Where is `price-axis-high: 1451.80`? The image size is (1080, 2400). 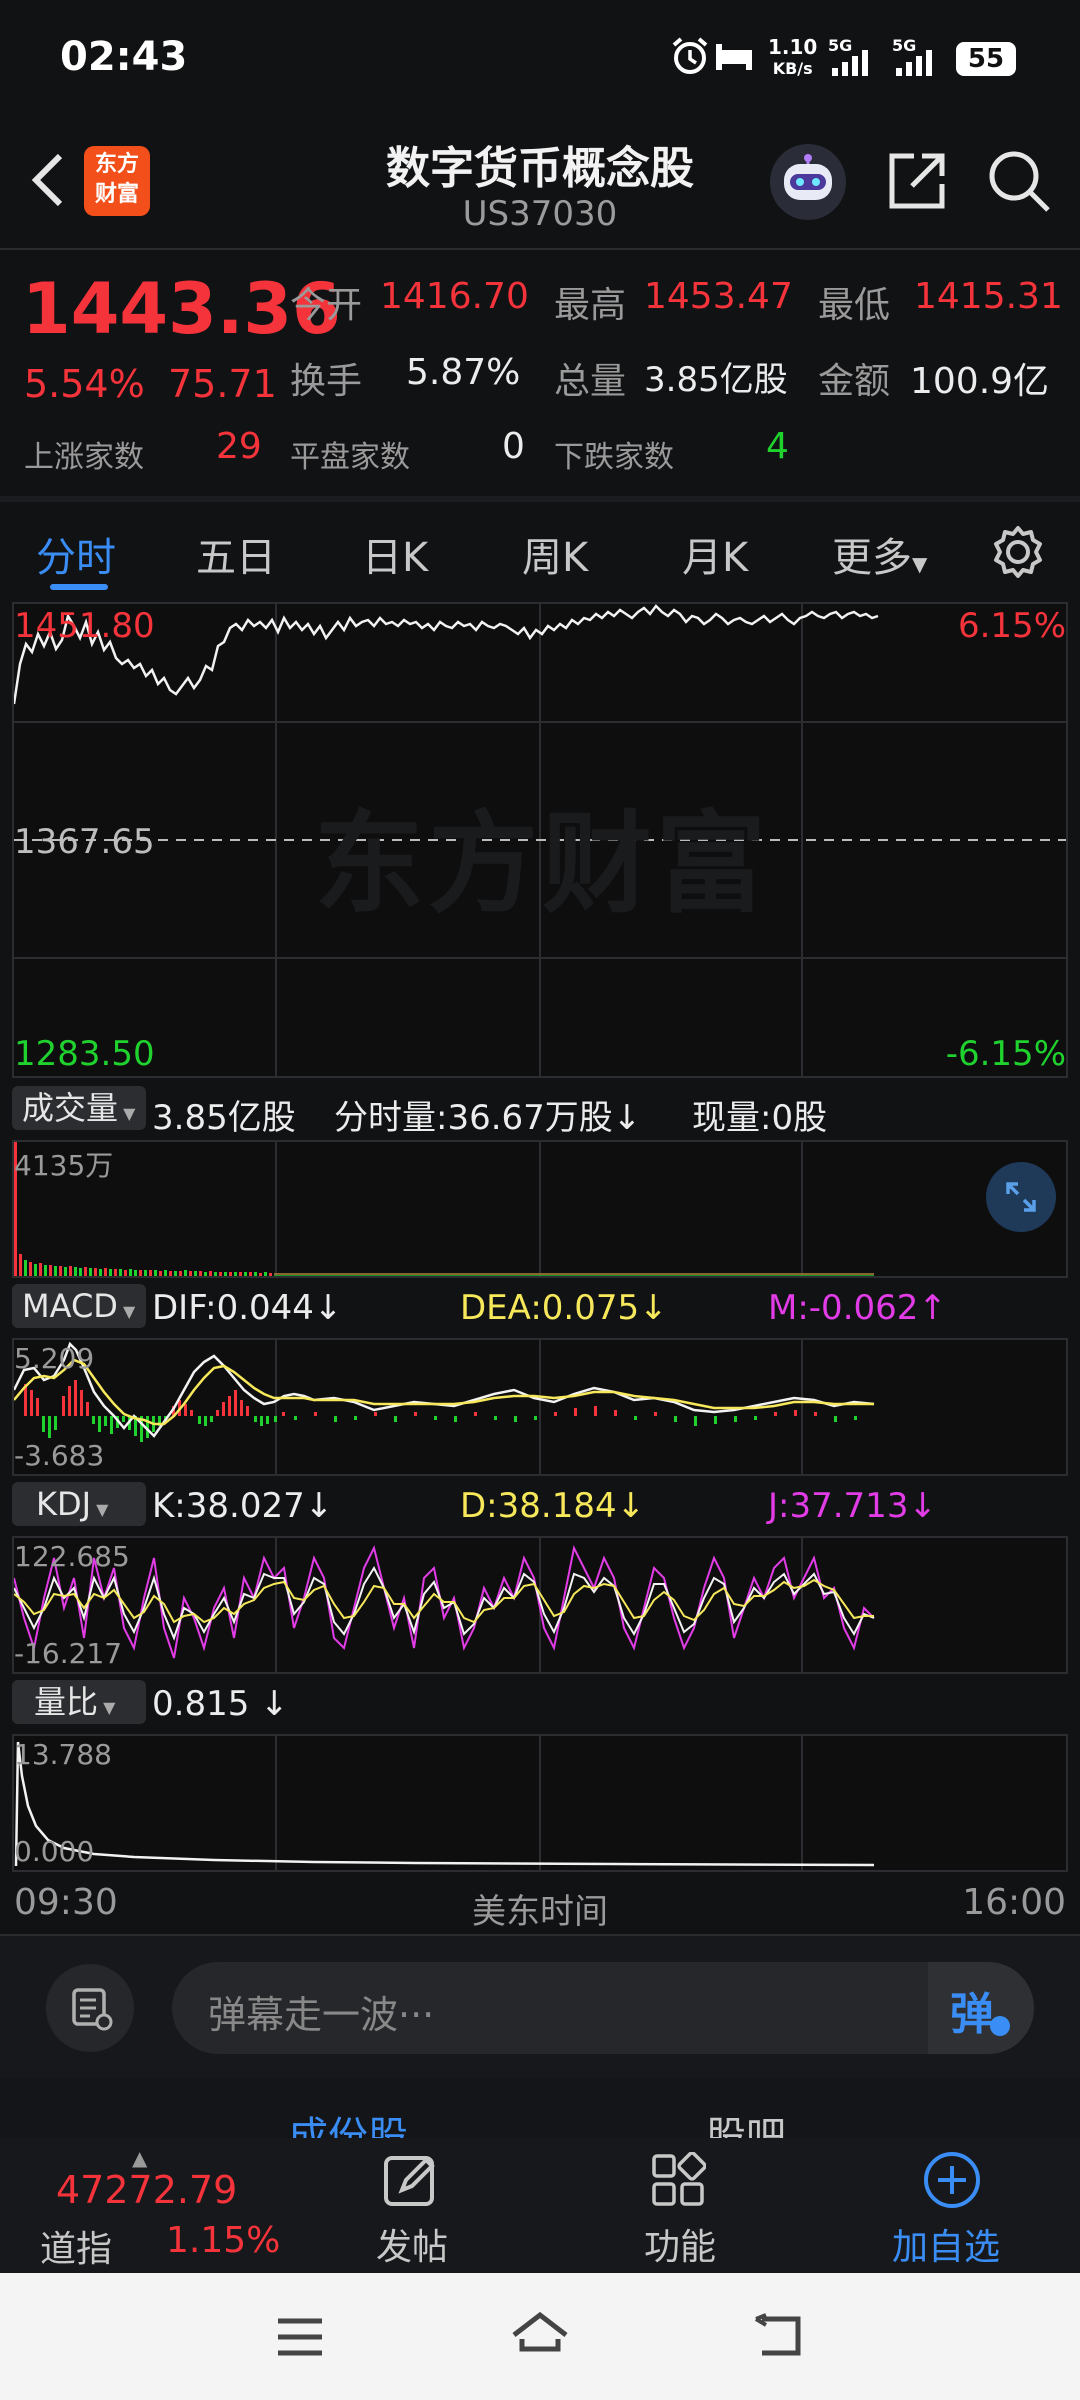 price-axis-high: 1451.80 is located at coordinates (84, 626).